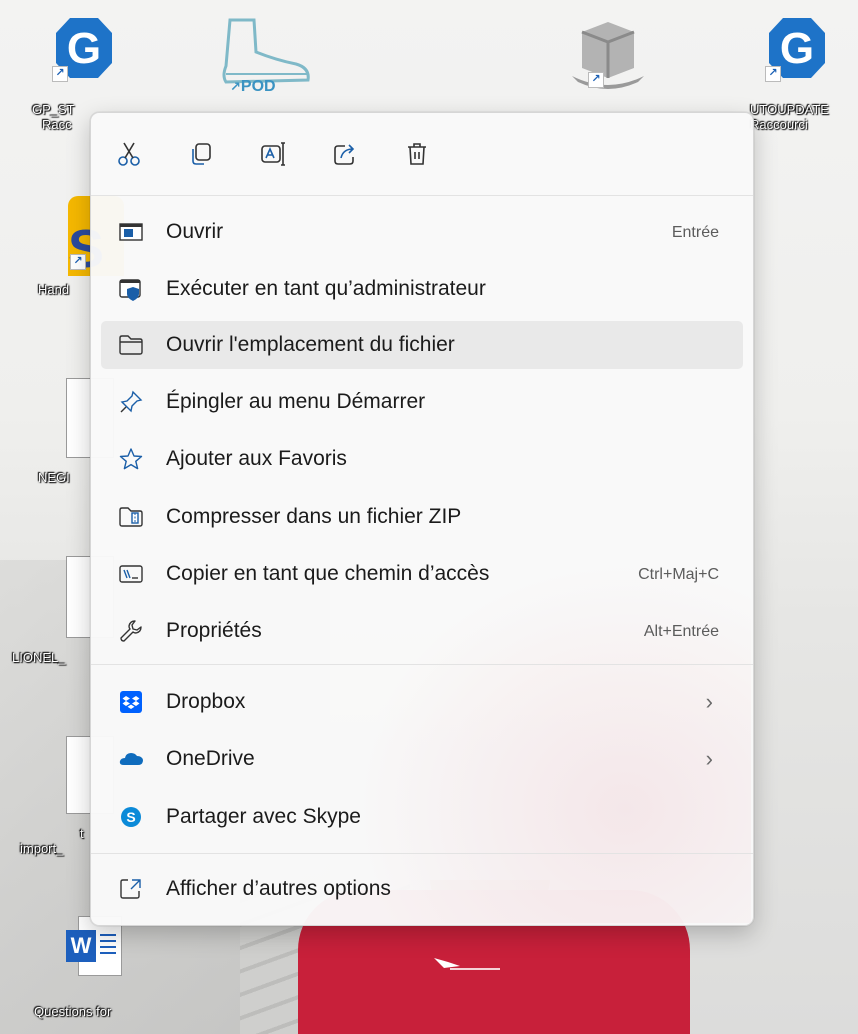 This screenshot has width=858, height=1034. What do you see at coordinates (314, 516) in the screenshot?
I see `menu-item-label: Compresser dans un fichier ZIP` at bounding box center [314, 516].